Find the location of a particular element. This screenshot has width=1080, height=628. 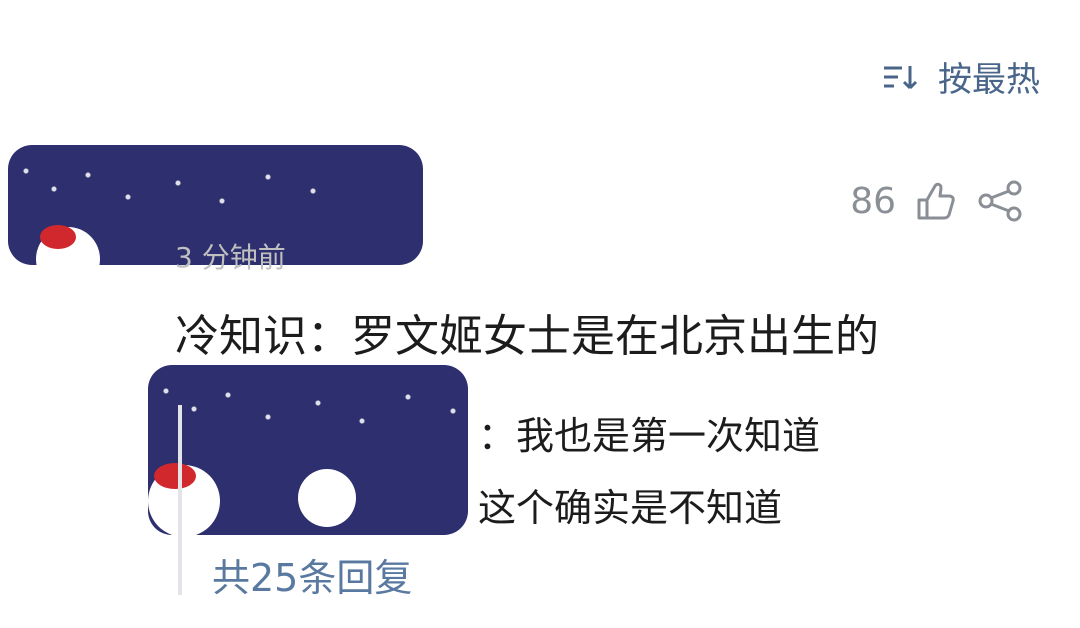

sort-control: 按最热 is located at coordinates (960, 76).